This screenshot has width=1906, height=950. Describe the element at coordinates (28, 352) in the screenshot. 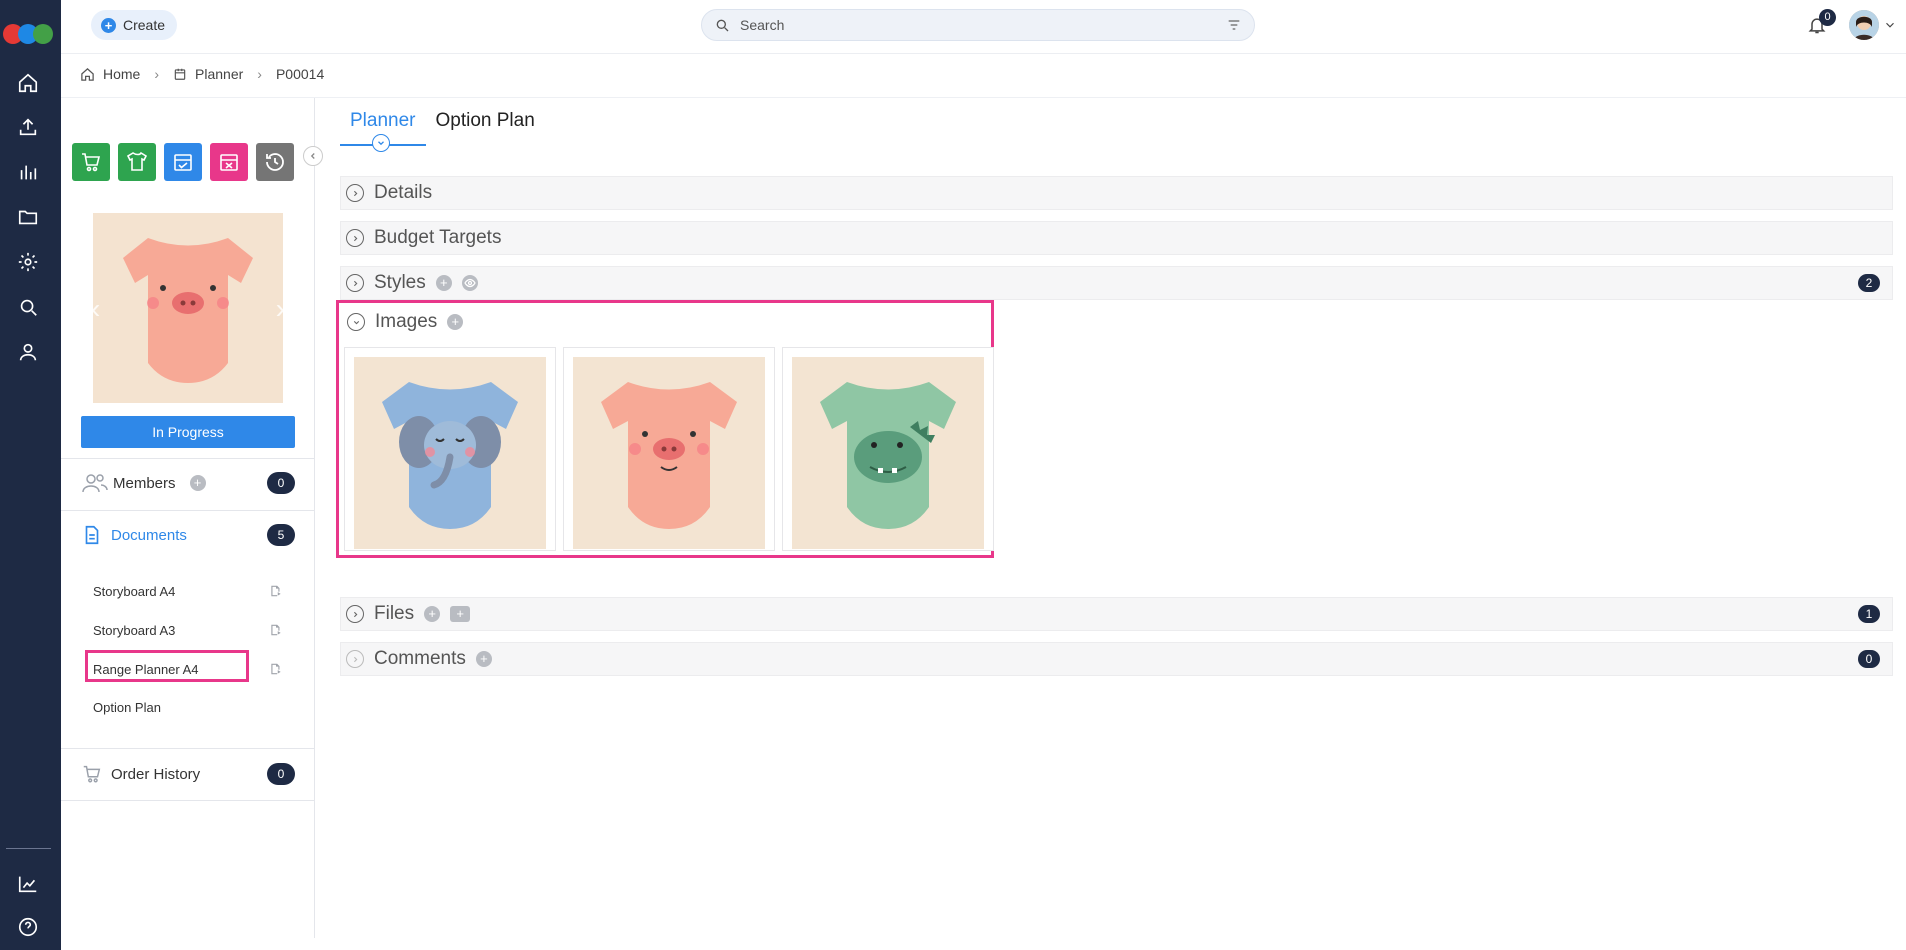

I see `user-icon` at that location.